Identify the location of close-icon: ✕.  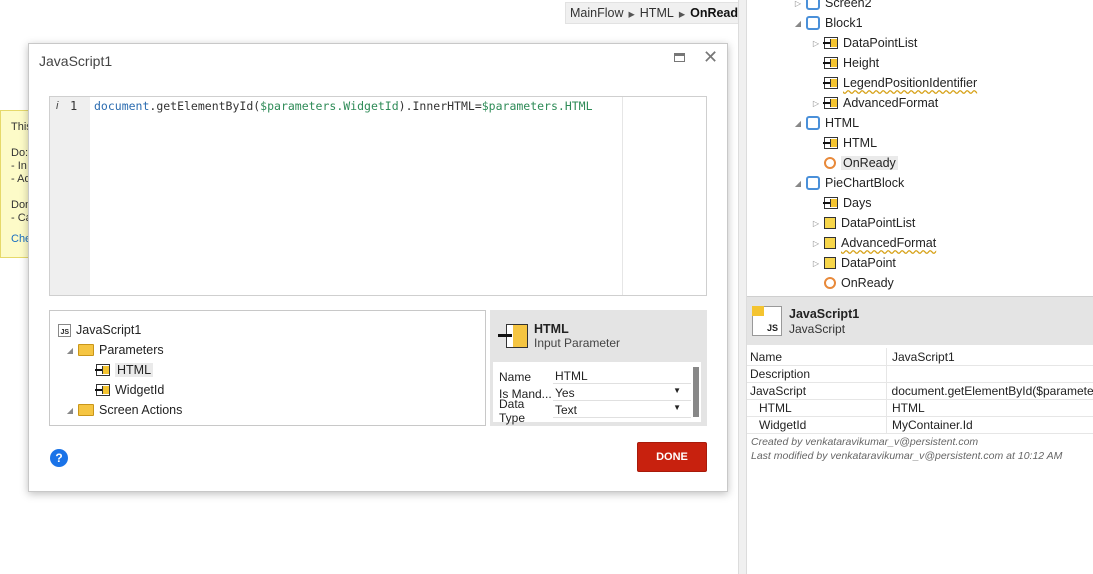
(710, 57).